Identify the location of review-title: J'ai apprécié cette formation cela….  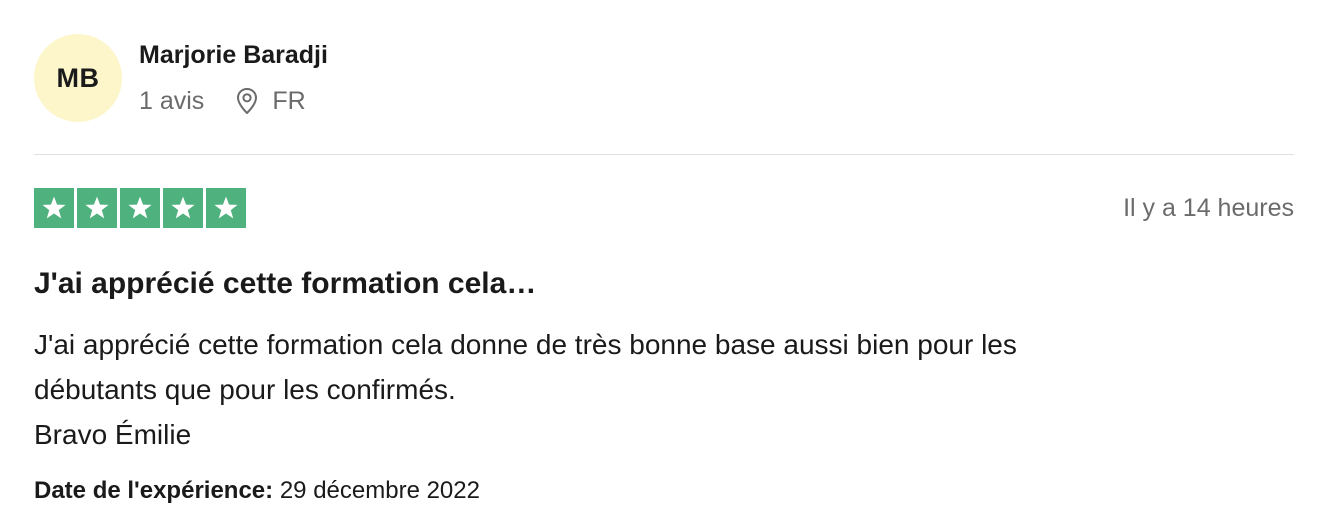
(285, 284).